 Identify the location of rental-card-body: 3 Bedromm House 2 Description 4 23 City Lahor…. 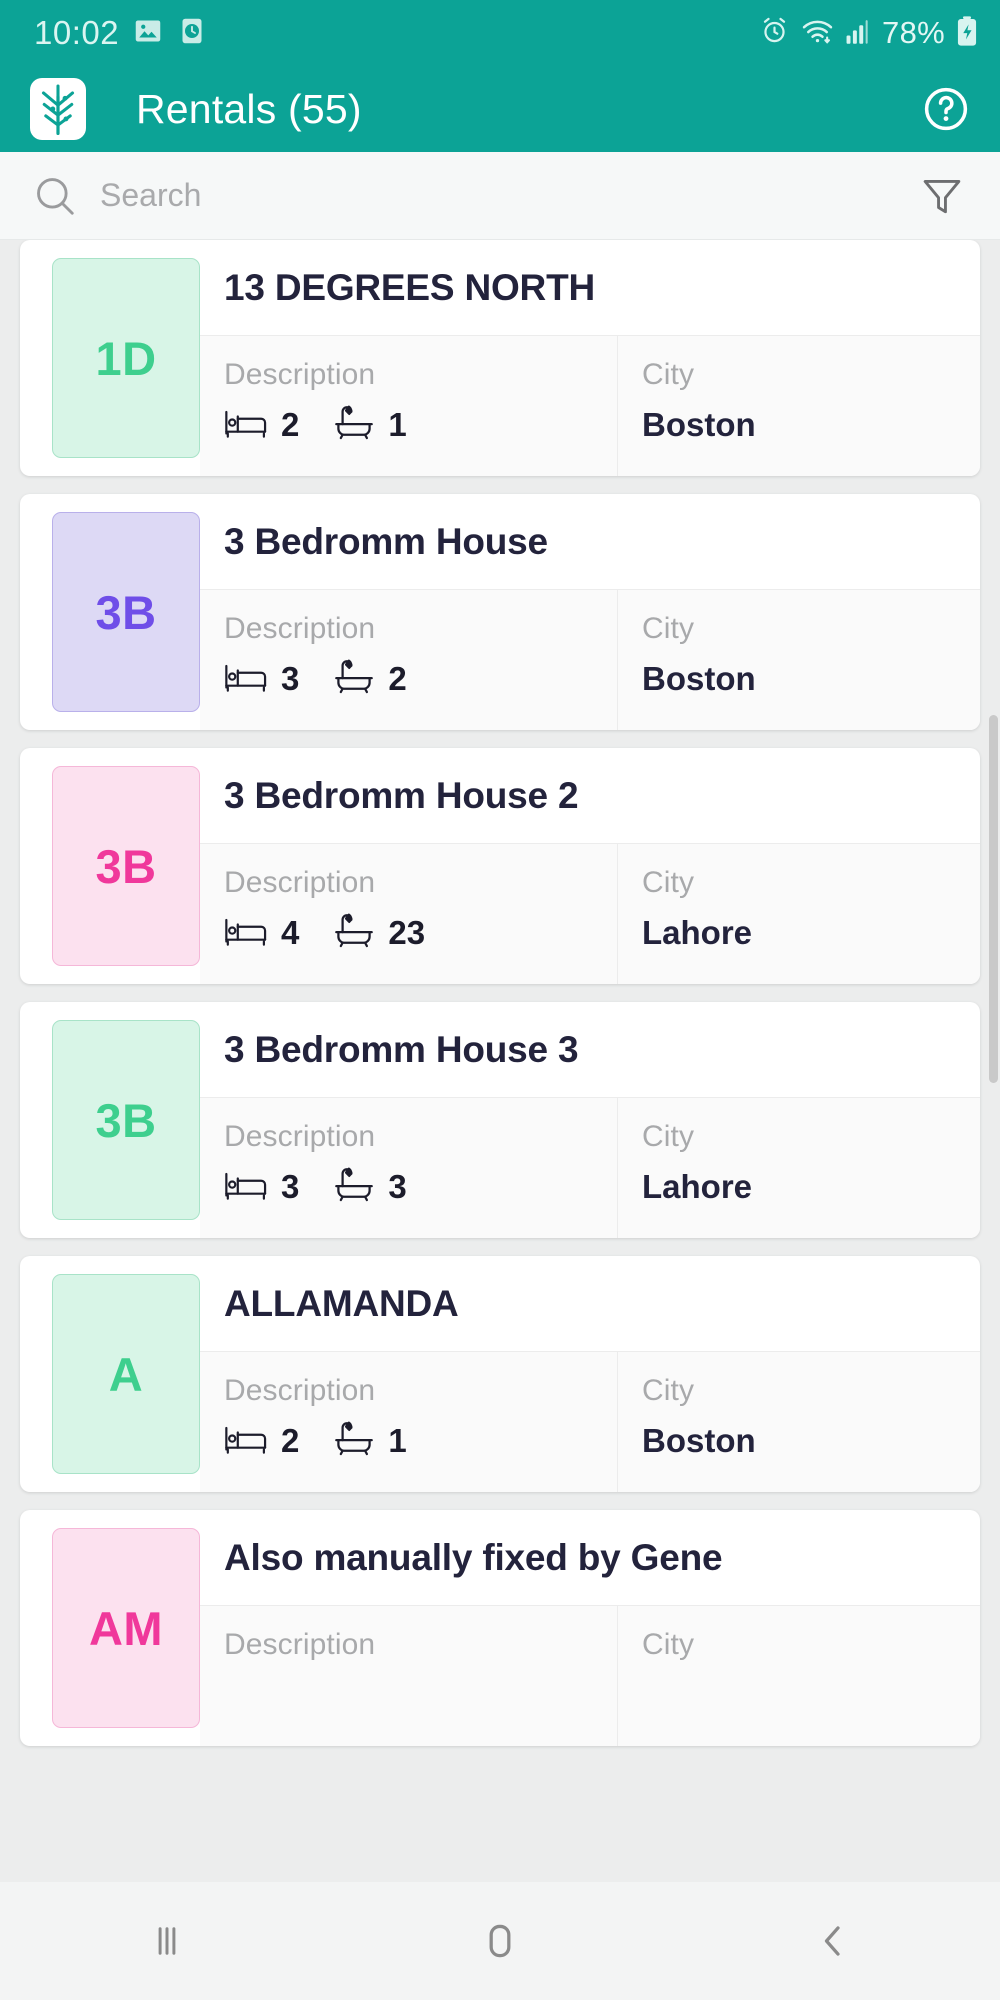
(590, 866).